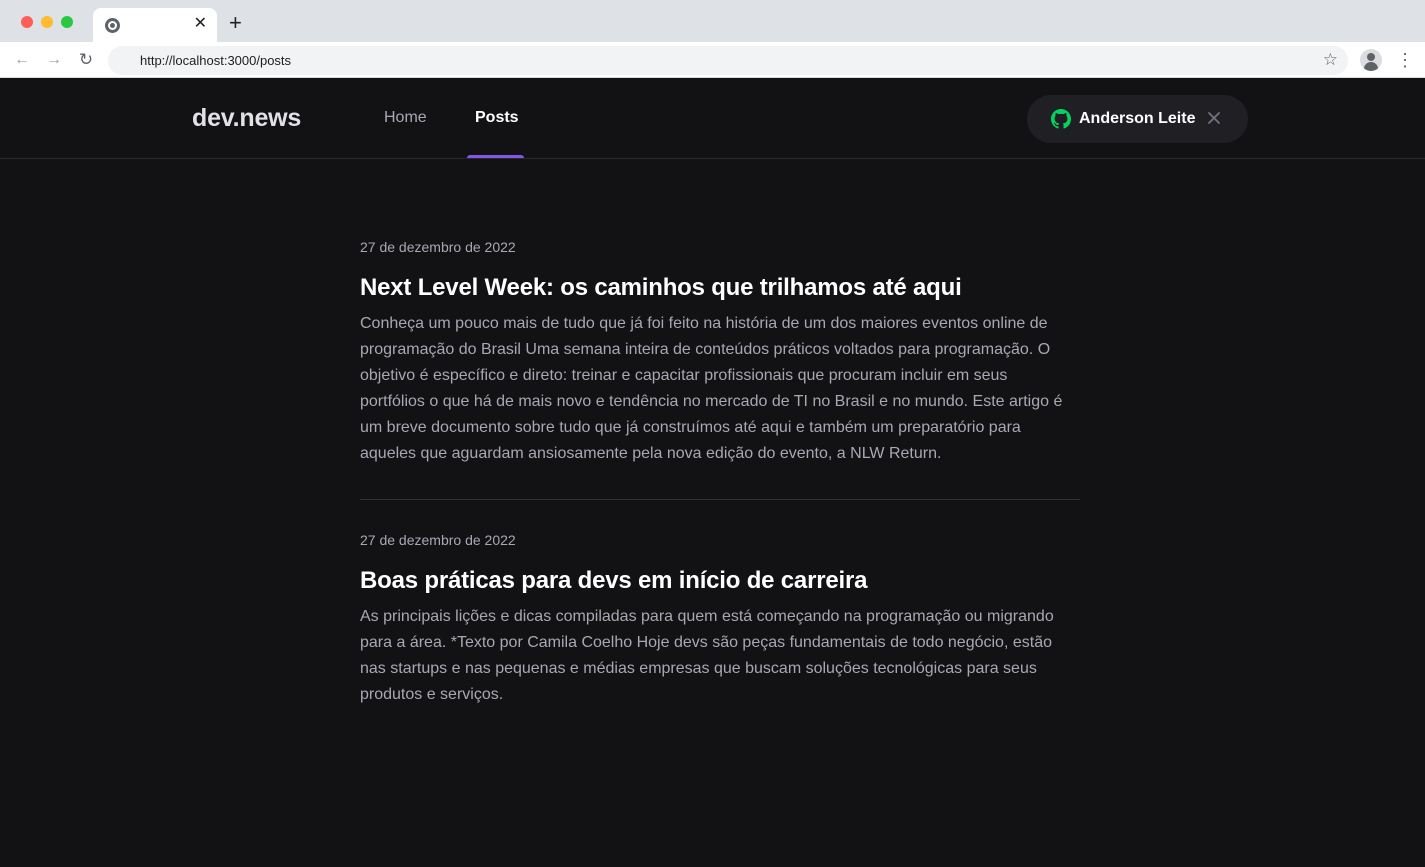 The width and height of the screenshot is (1425, 867). Describe the element at coordinates (1061, 119) in the screenshot. I see `github-icon` at that location.